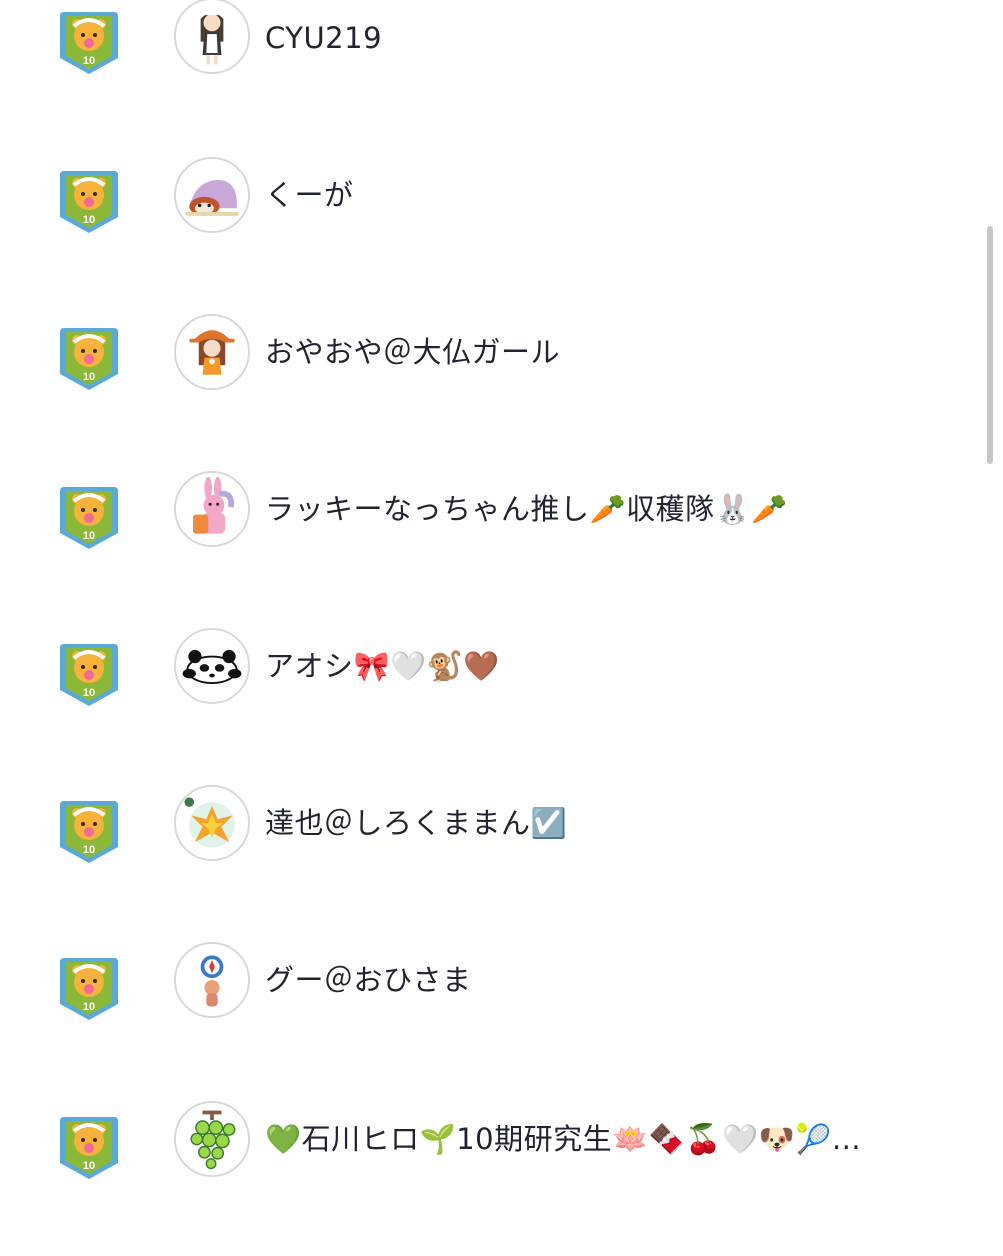  I want to click on user-name: おやおや＠大仏ガール, so click(412, 352).